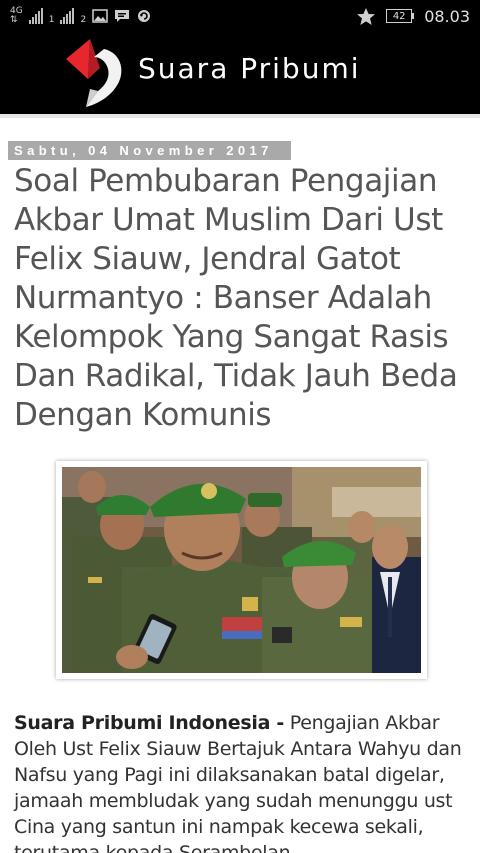 This screenshot has height=853, width=480. Describe the element at coordinates (240, 16) in the screenshot. I see `status-bar: 4G ⇅ 1 2 42 08.03` at that location.